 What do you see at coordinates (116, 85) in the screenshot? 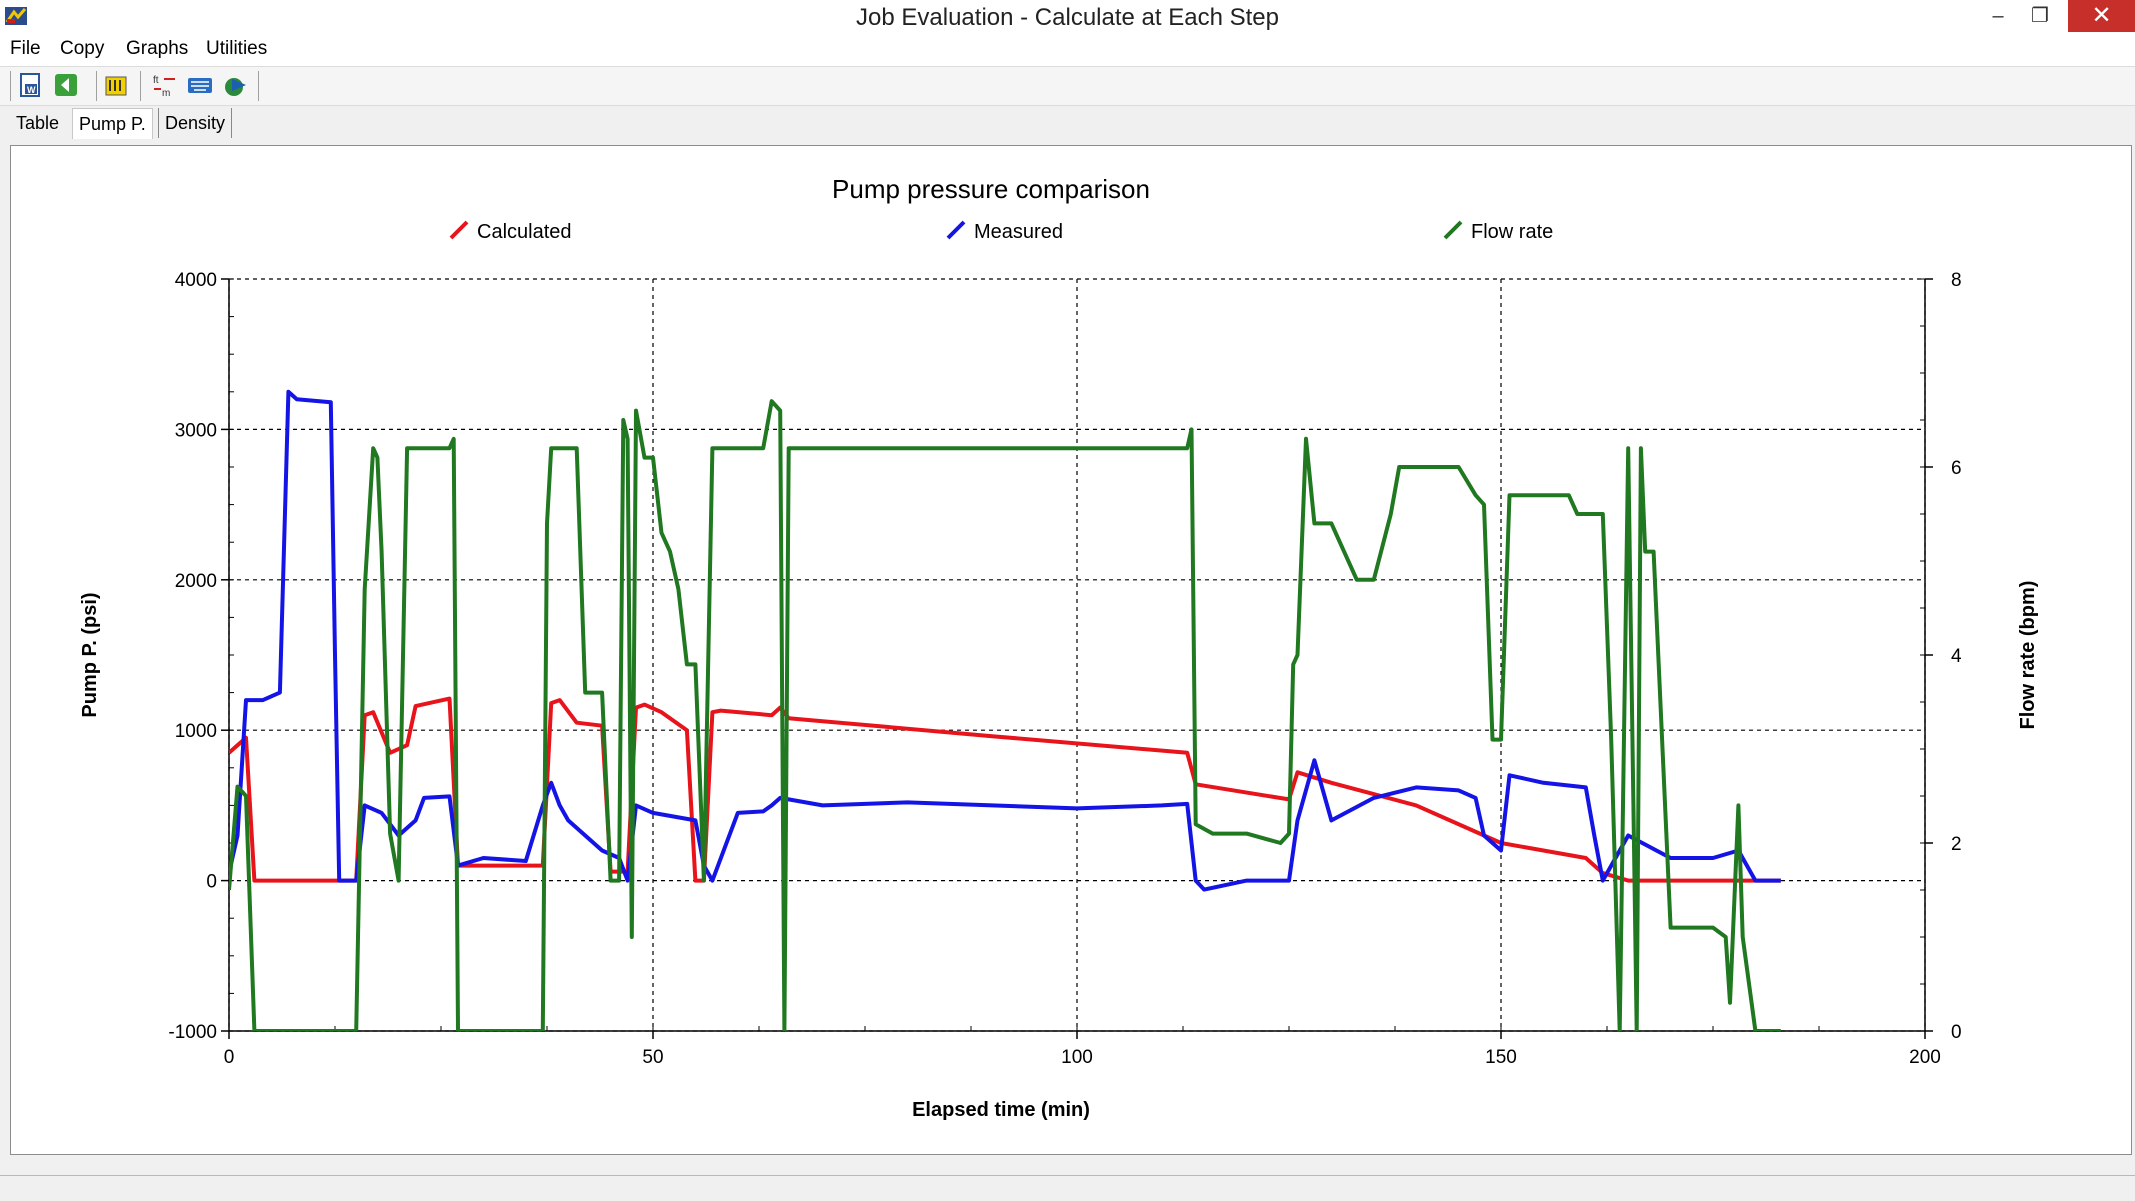
I see `units-icon` at bounding box center [116, 85].